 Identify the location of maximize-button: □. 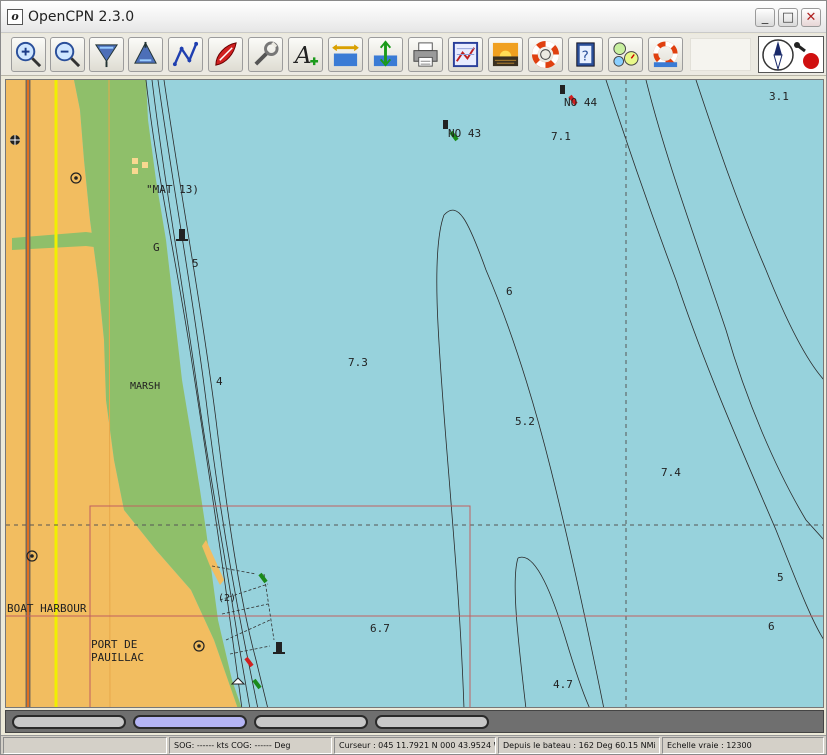
(788, 17).